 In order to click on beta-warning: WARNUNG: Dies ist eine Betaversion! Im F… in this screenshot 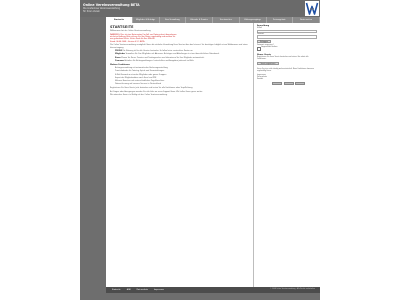, I will do `click(179, 38)`.